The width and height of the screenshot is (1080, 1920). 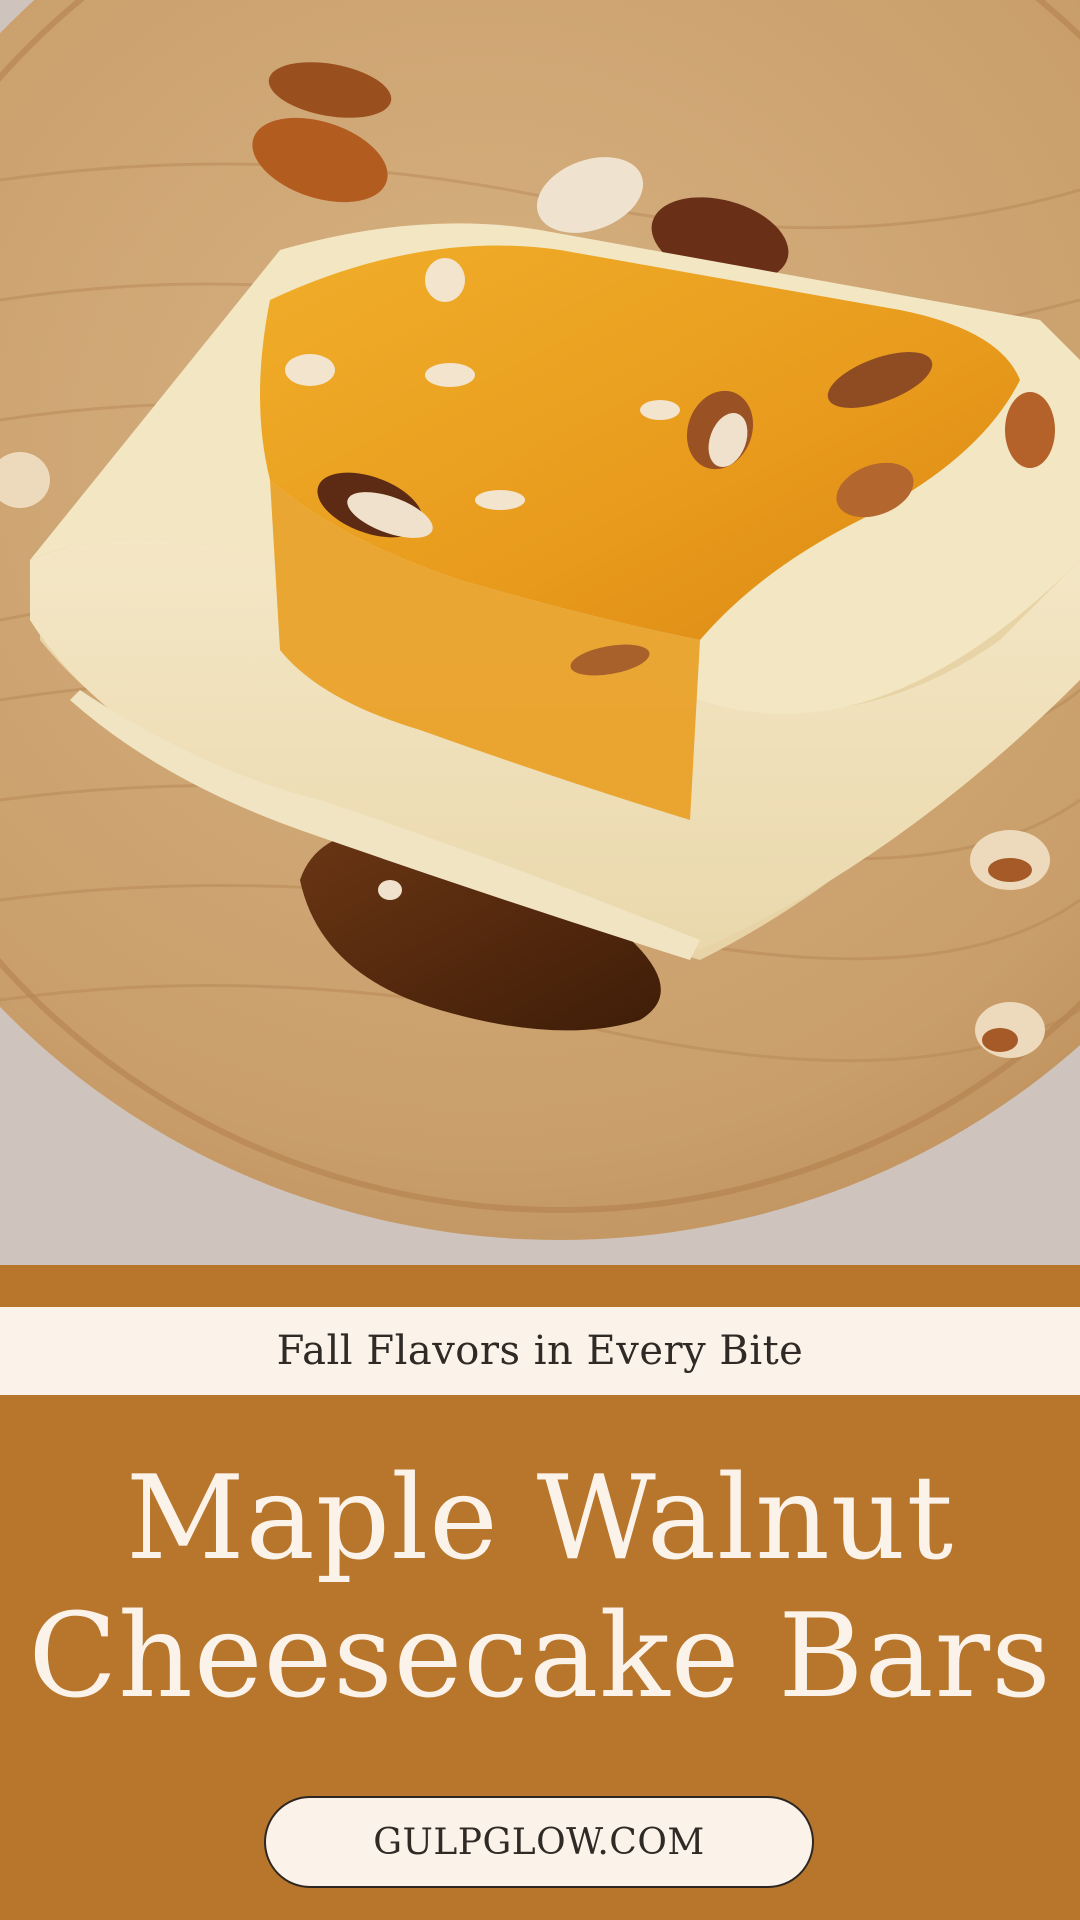 I want to click on title-line-2: Cheesecake Bars, so click(x=540, y=1656).